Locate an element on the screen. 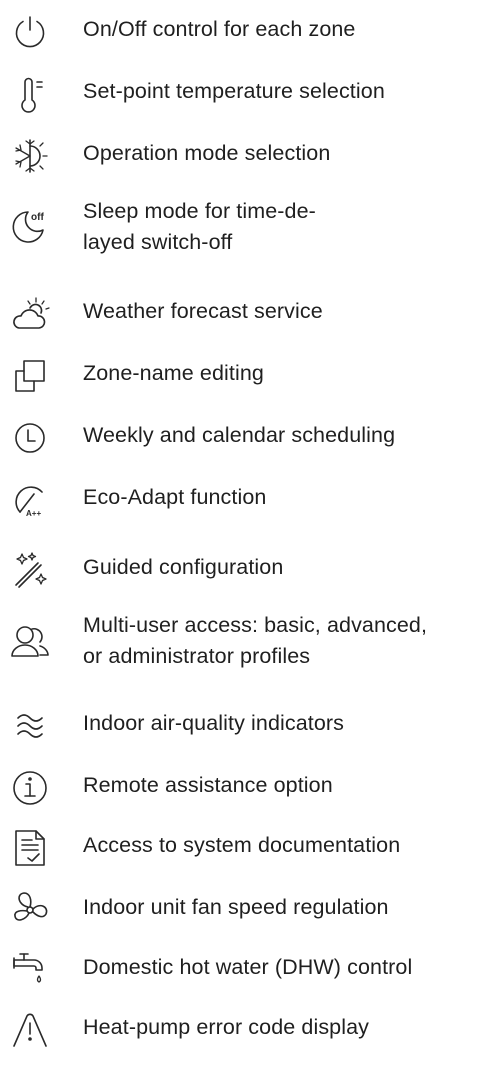 This screenshot has width=502, height=1065. feature-label: Indoor unit fan speed regulation is located at coordinates (236, 907).